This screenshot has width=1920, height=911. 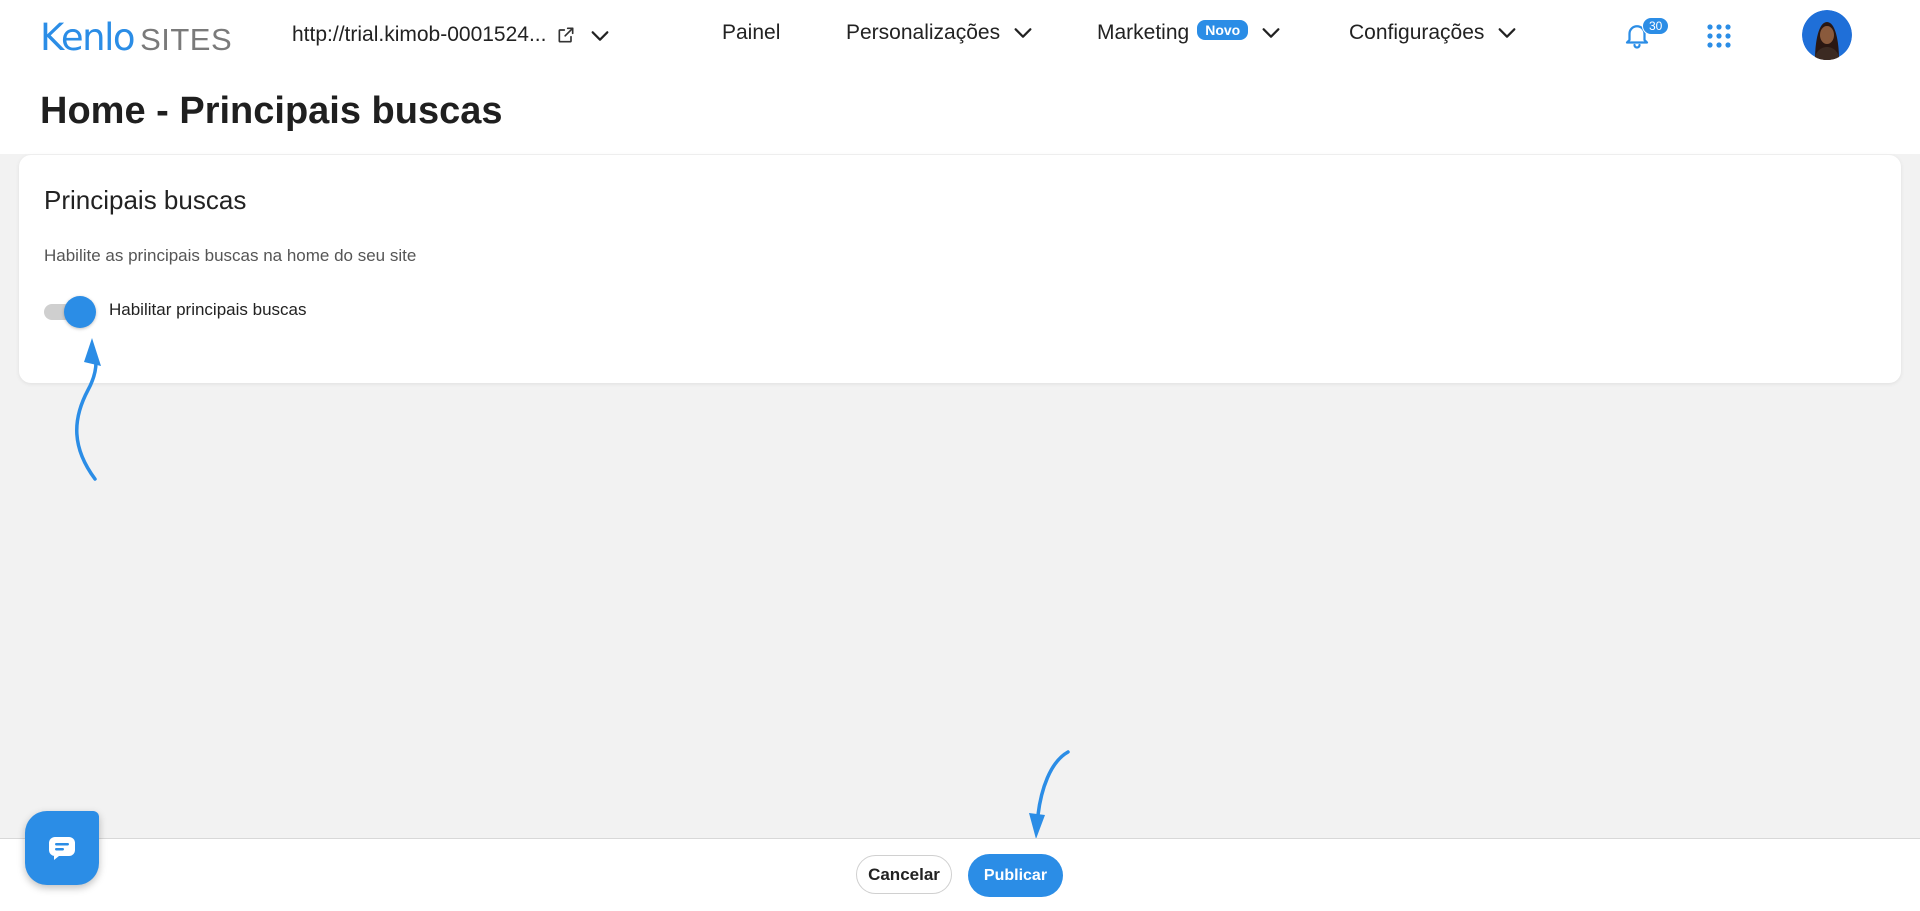 What do you see at coordinates (1656, 26) in the screenshot?
I see `notification-count-badge: 30` at bounding box center [1656, 26].